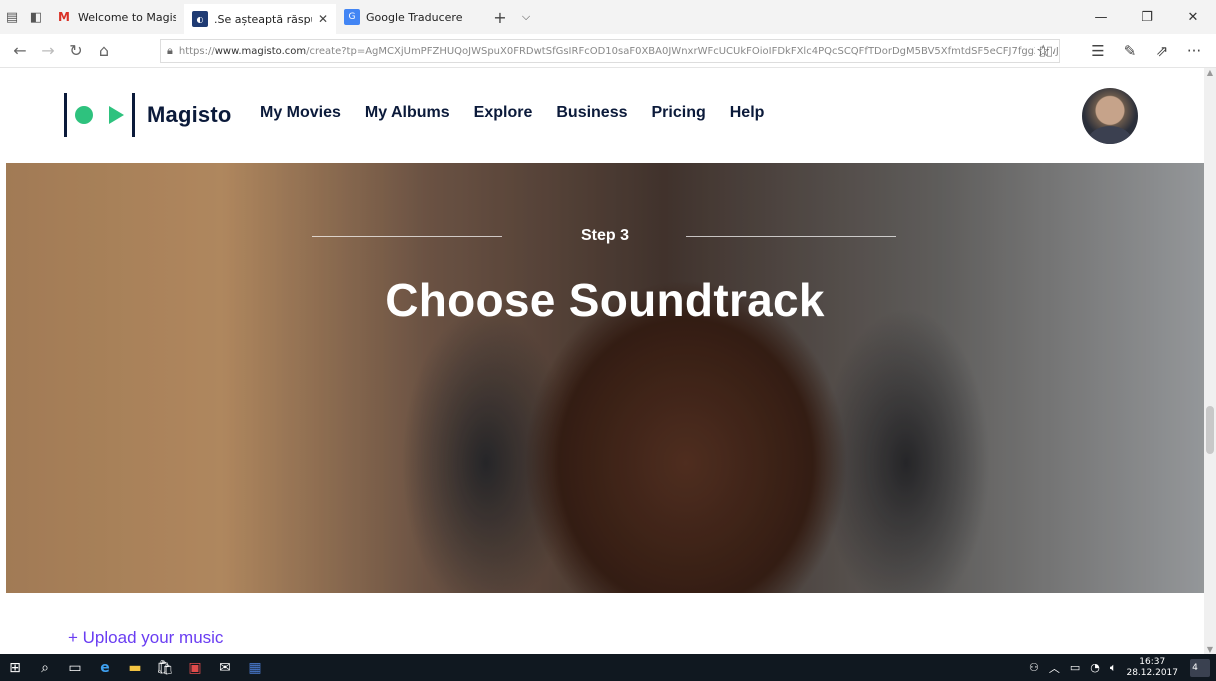  What do you see at coordinates (36, 17) in the screenshot?
I see `set-aside-tabs-icon: ◧` at bounding box center [36, 17].